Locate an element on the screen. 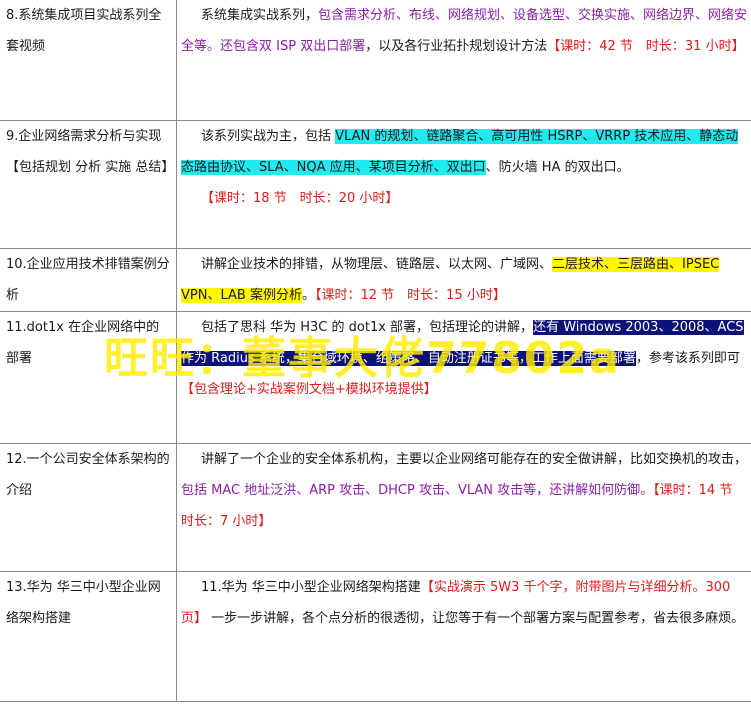  course-title: 13.华为 华三中小型企业网络架构搭建 is located at coordinates (88, 636).